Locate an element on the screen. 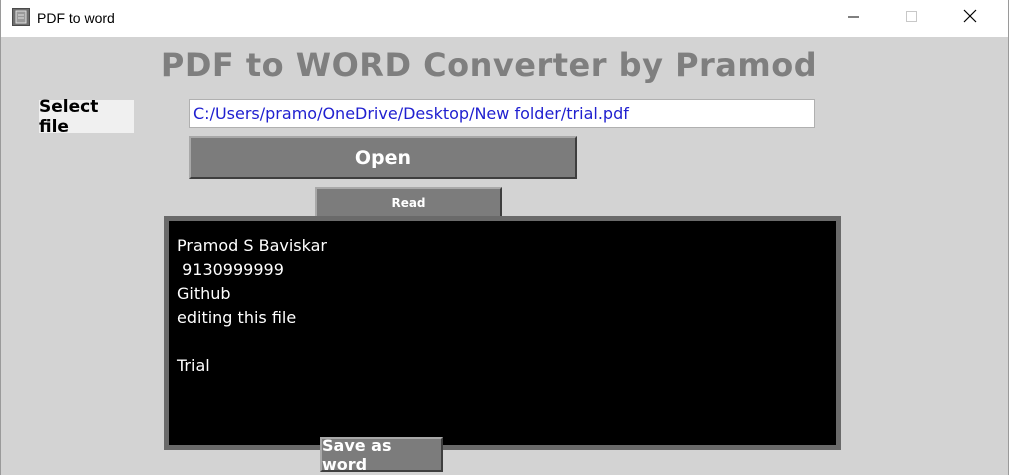 This screenshot has width=1009, height=475. close-icon is located at coordinates (970, 18).